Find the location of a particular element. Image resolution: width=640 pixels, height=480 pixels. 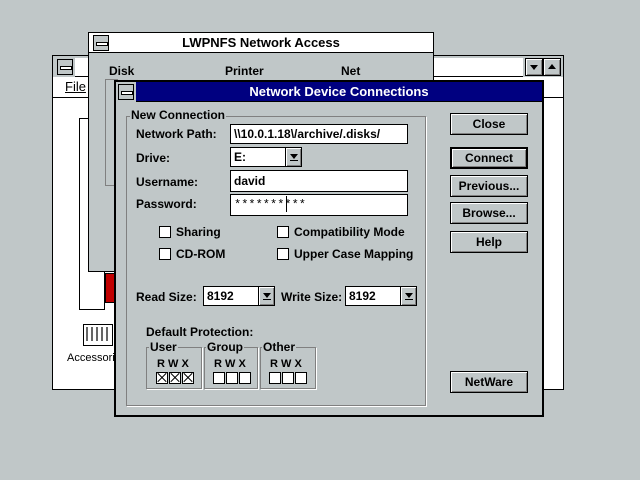

tab-disk: Disk is located at coordinates (121, 71).